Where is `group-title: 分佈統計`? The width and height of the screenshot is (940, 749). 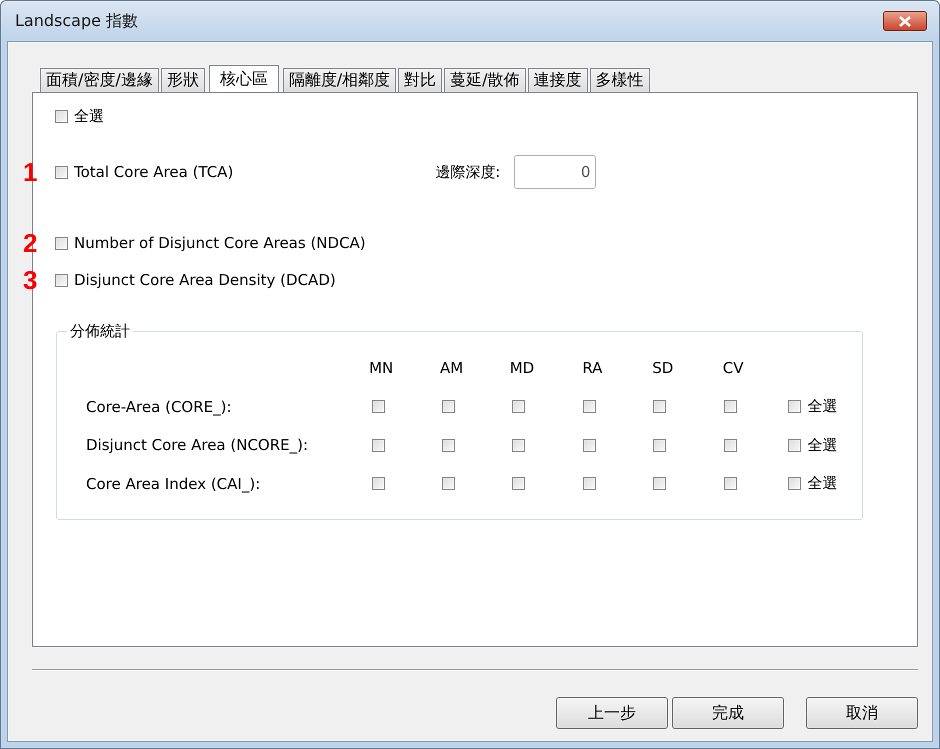 group-title: 分佈統計 is located at coordinates (100, 331).